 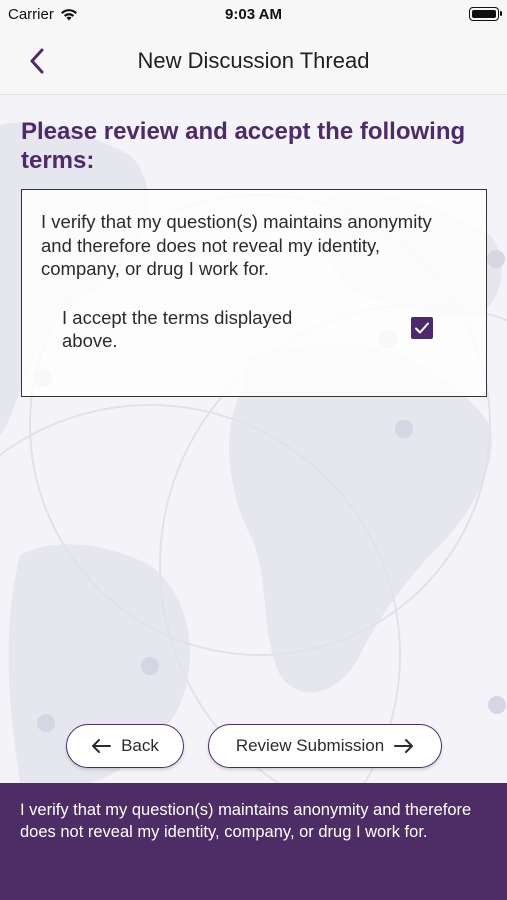 I want to click on status-time: 9:03 AM, so click(x=253, y=14).